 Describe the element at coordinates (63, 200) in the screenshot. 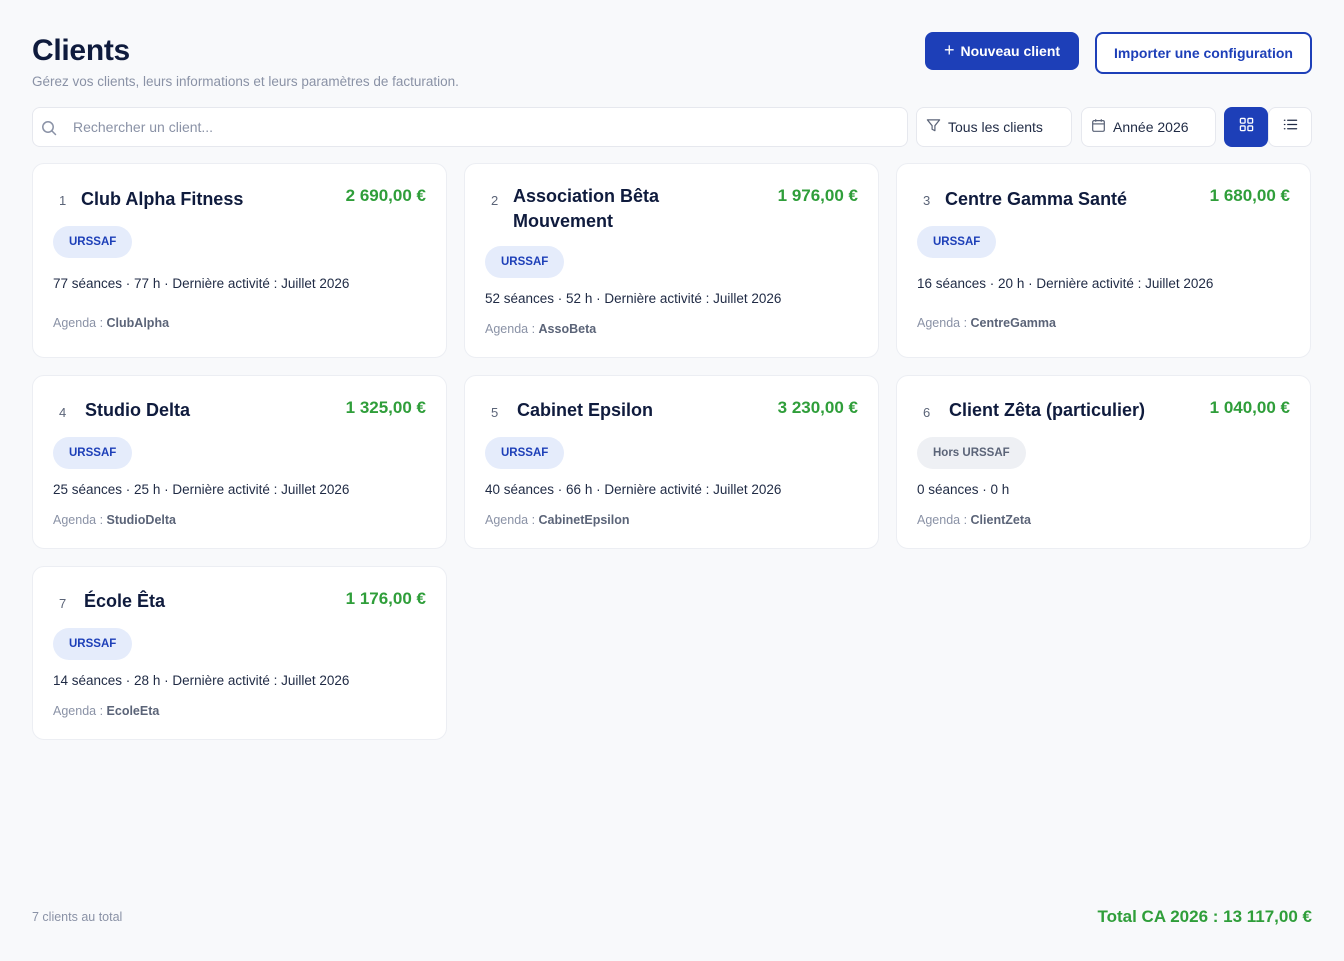

I see `client-index: 1` at that location.